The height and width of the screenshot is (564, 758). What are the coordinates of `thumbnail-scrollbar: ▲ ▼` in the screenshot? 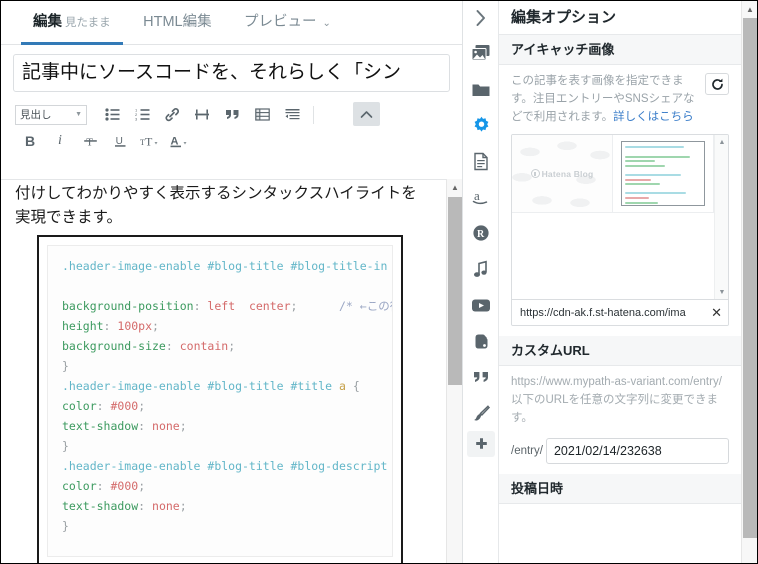 It's located at (721, 217).